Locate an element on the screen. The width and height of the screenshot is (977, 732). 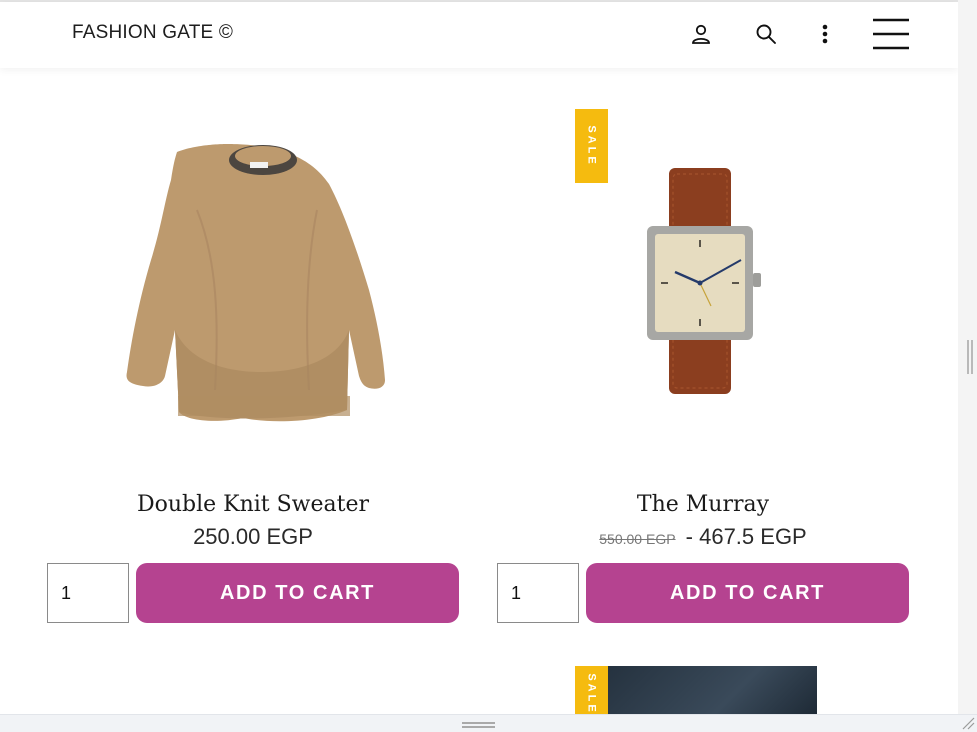
product-title: Double Knit Sweater is located at coordinates (253, 504).